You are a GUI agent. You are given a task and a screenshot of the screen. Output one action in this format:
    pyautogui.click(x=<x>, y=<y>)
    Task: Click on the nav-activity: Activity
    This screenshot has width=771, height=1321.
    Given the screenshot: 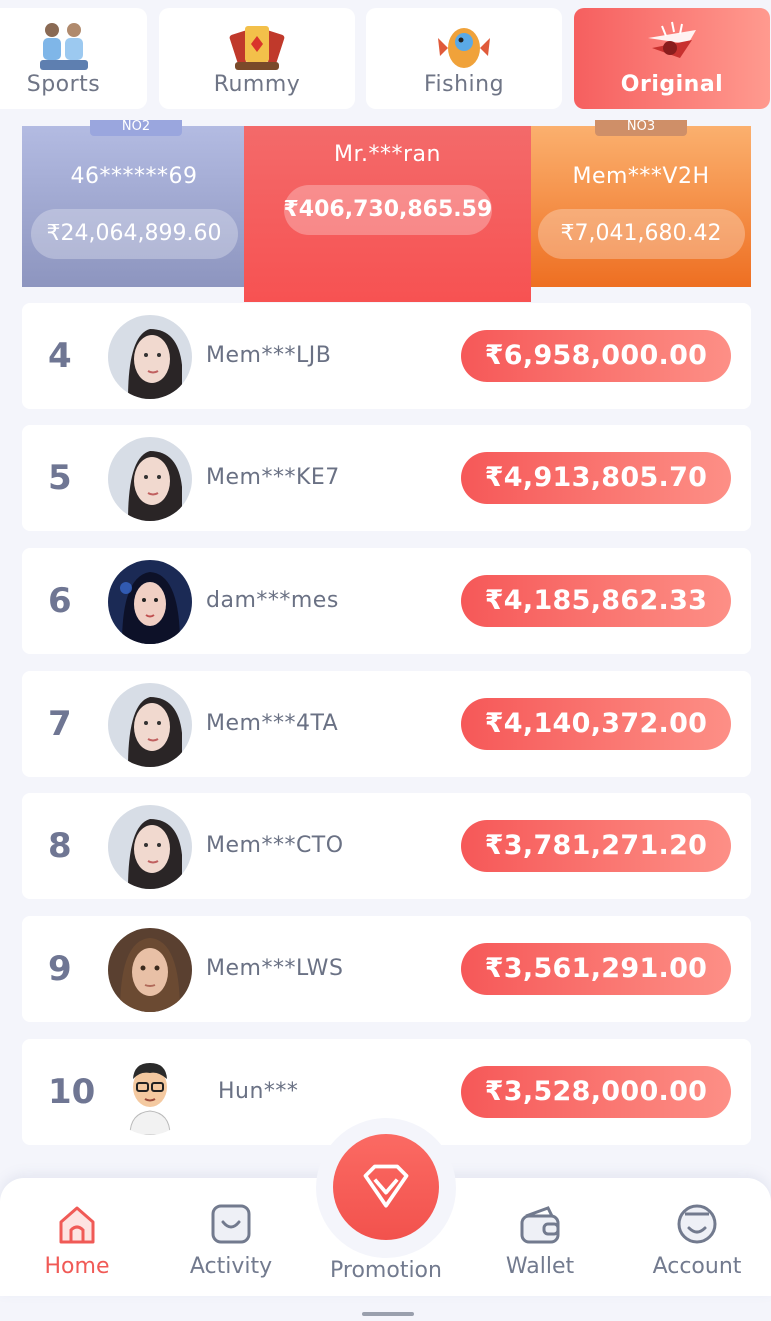 What is the action you would take?
    pyautogui.click(x=231, y=1237)
    